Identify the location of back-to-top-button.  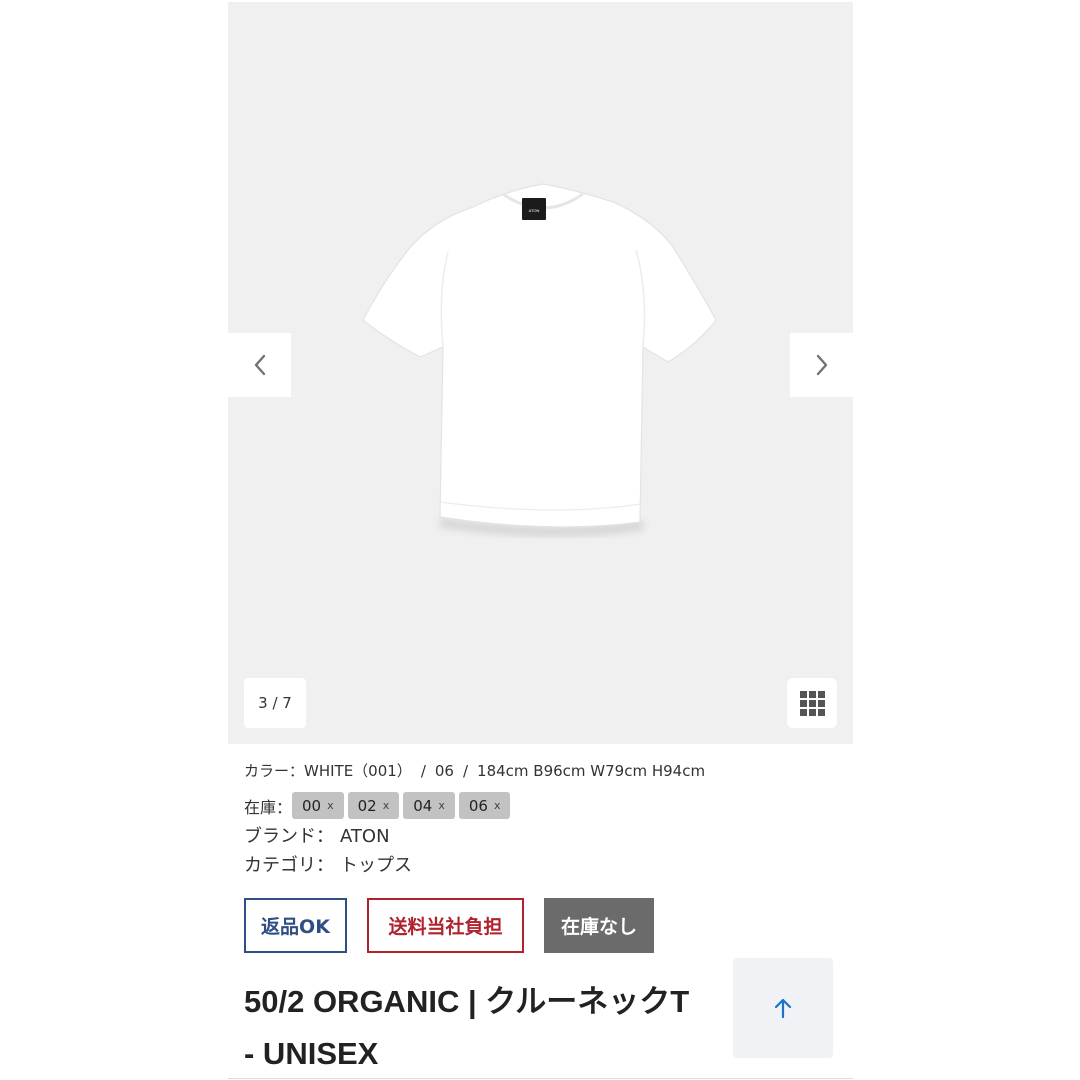
(783, 1008).